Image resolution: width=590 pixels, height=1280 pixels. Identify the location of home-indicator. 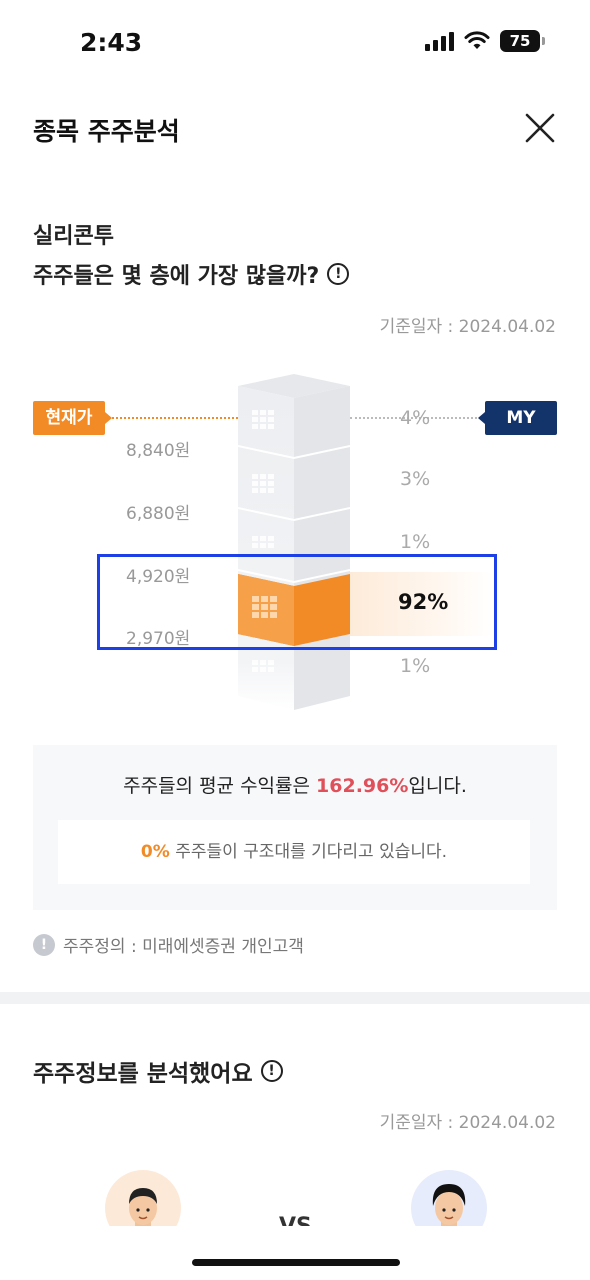
(296, 1262).